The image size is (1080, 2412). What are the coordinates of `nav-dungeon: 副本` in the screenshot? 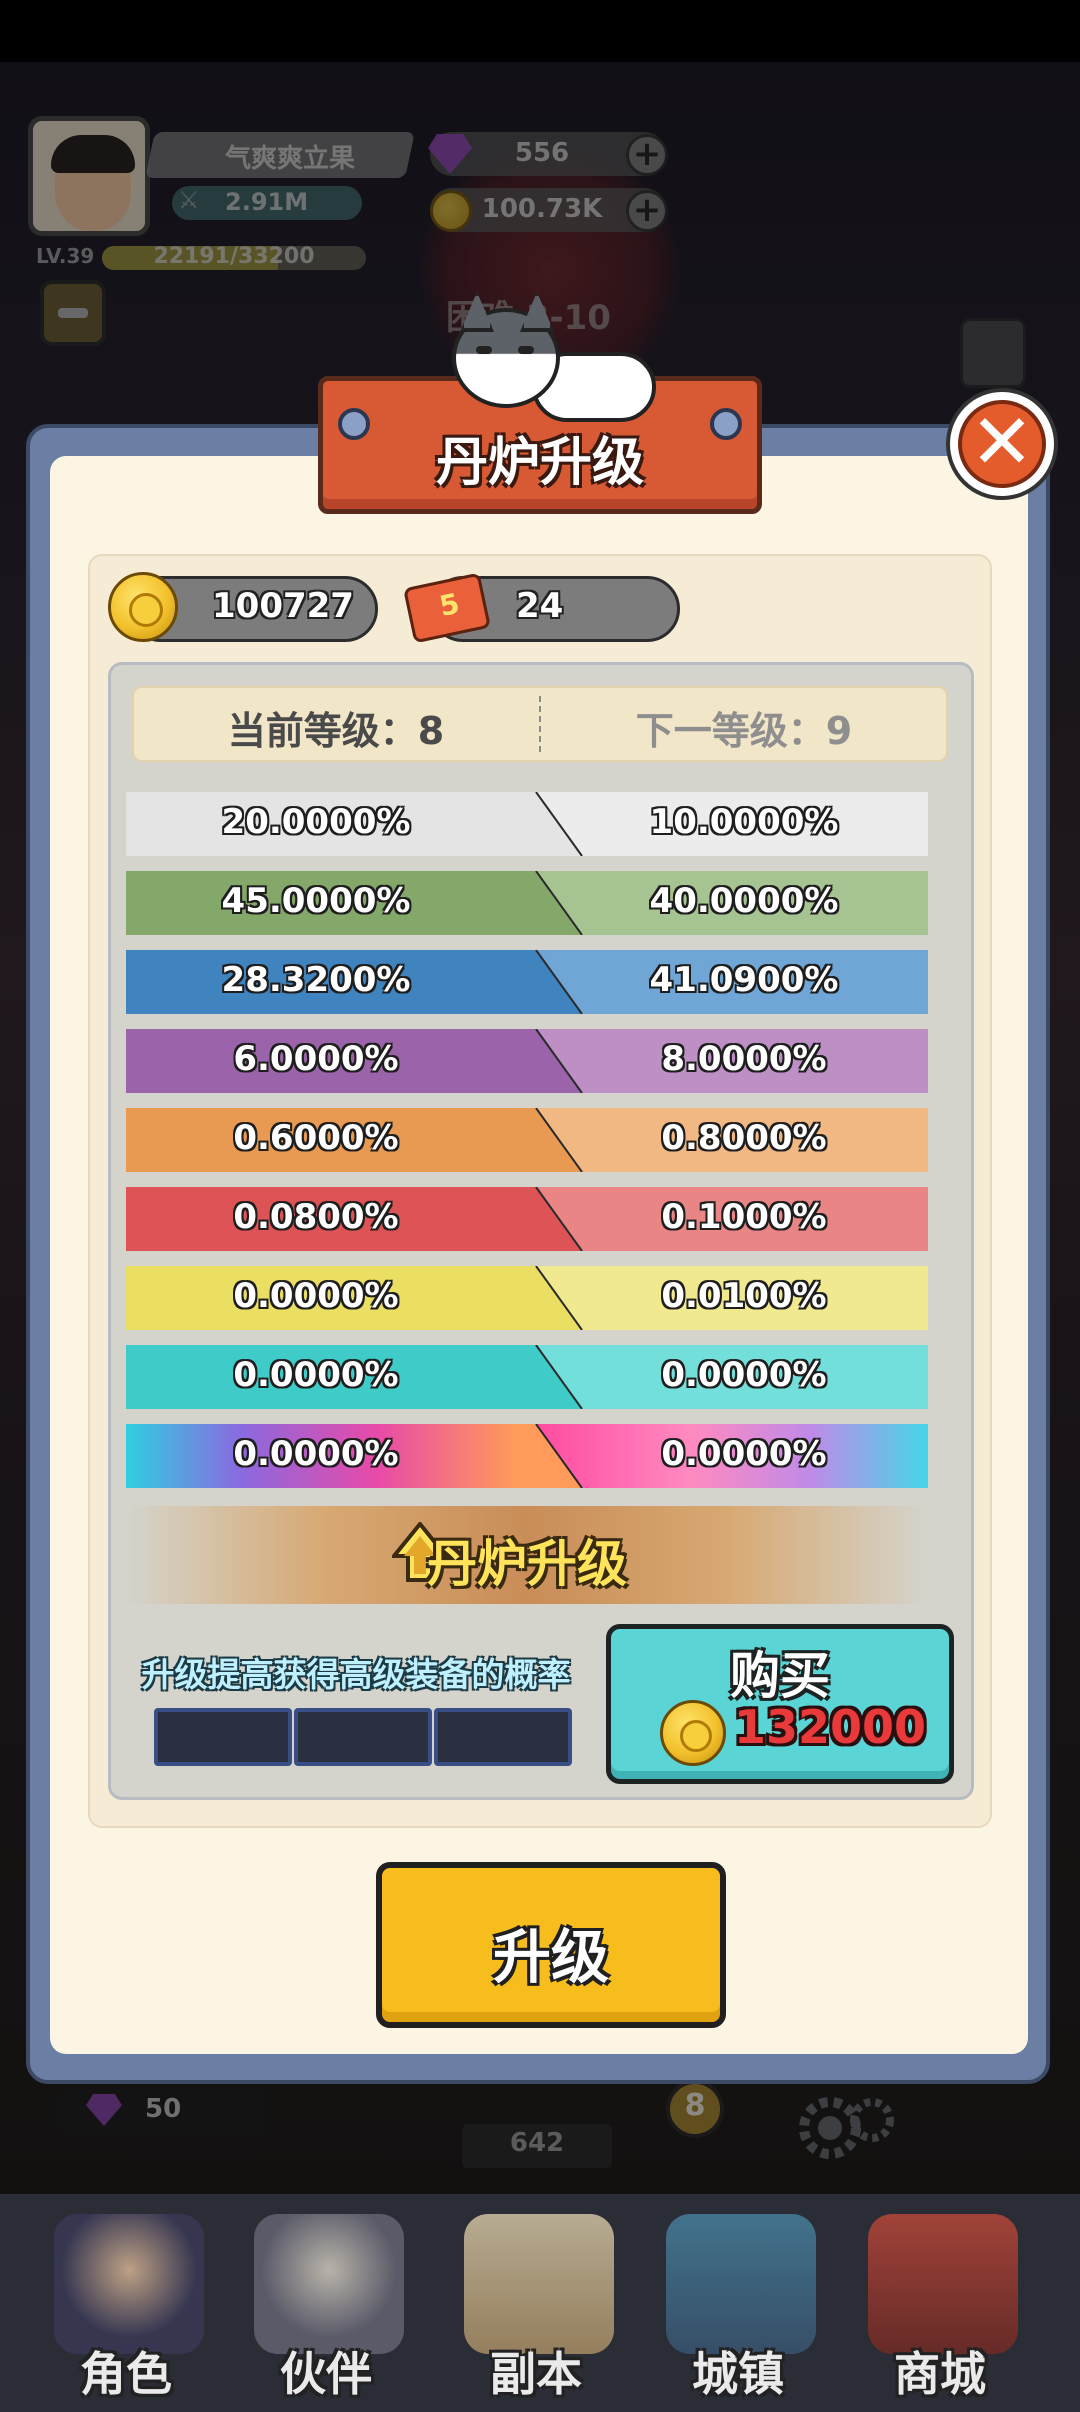 It's located at (536, 2304).